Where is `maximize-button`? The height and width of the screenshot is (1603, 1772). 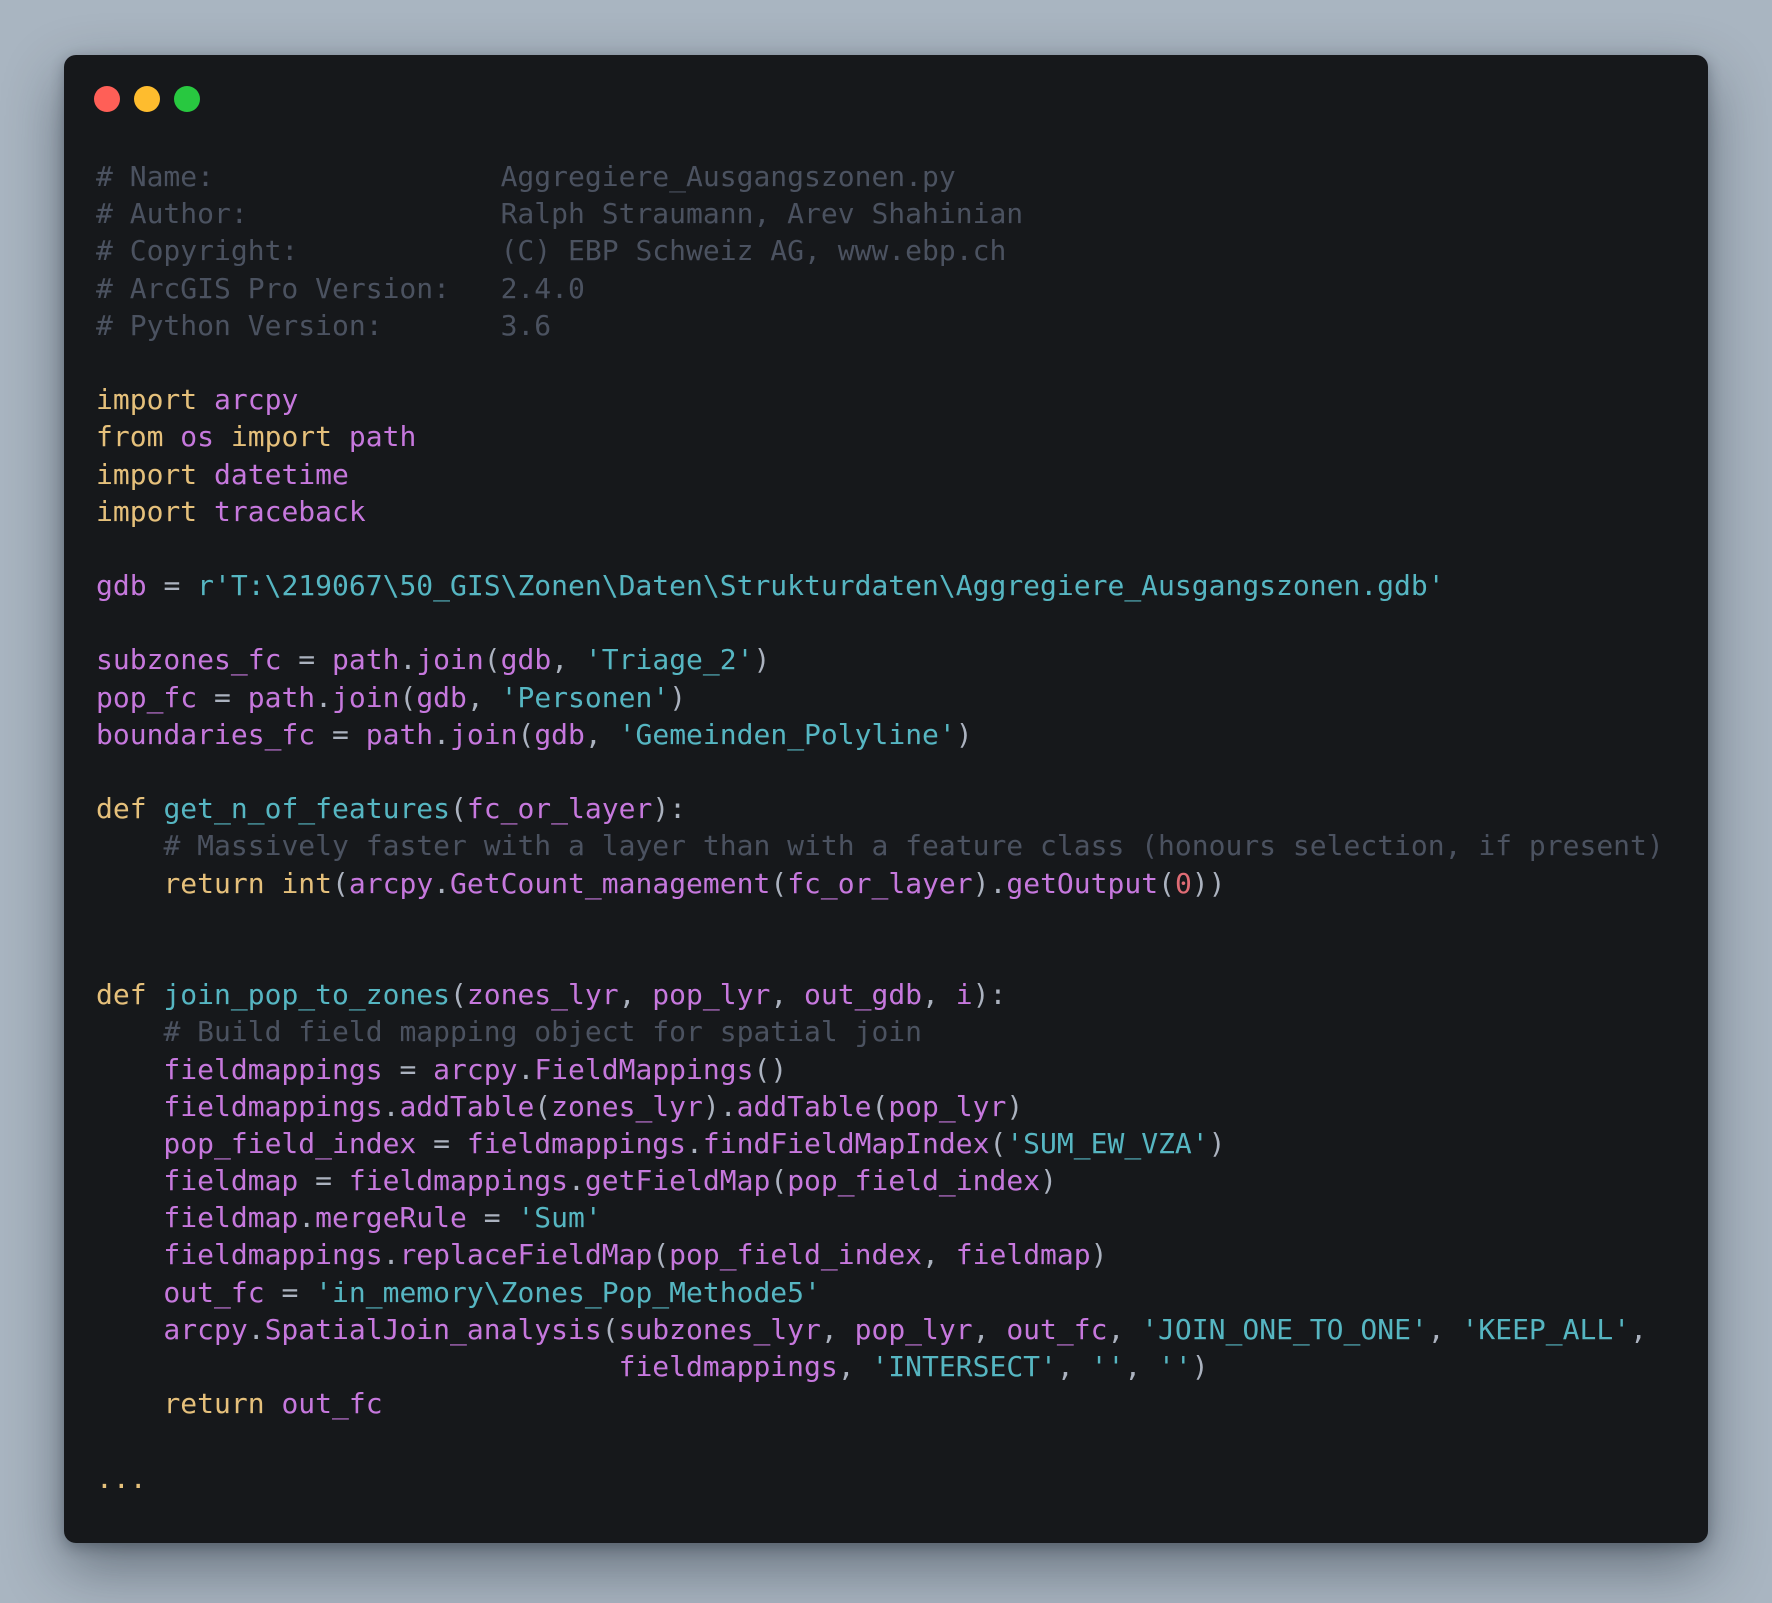
maximize-button is located at coordinates (187, 99).